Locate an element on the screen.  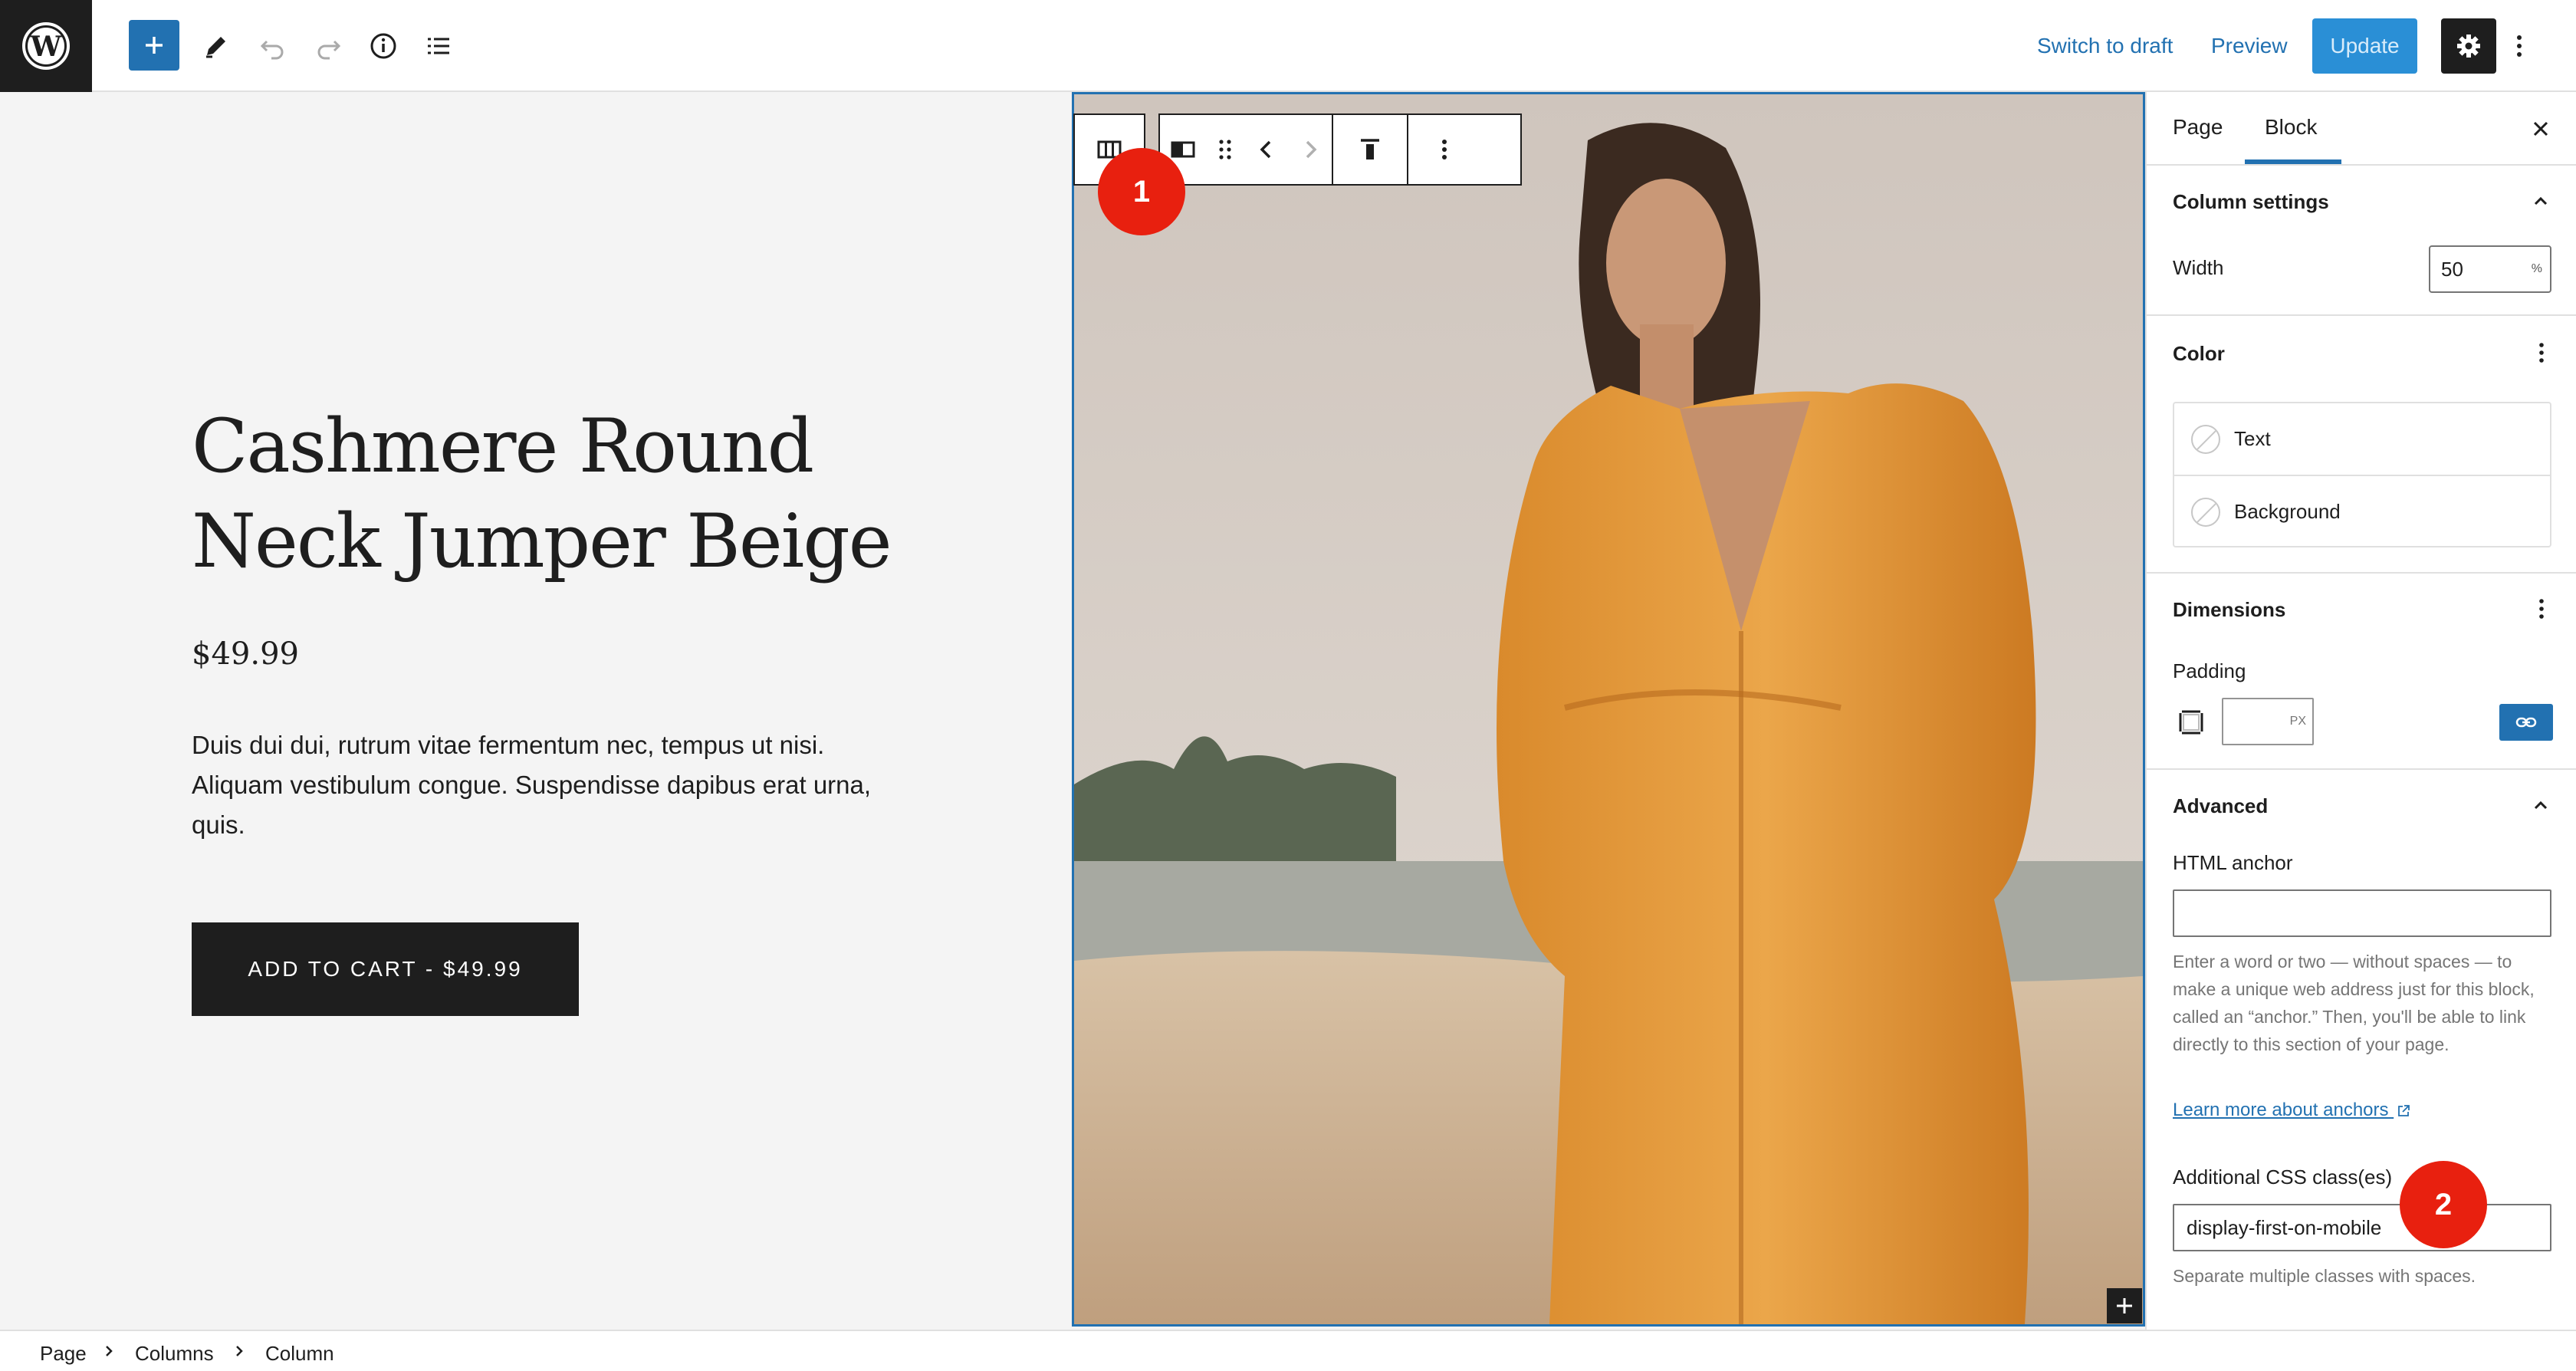
breadcrumb-columns: Columns is located at coordinates (174, 1354).